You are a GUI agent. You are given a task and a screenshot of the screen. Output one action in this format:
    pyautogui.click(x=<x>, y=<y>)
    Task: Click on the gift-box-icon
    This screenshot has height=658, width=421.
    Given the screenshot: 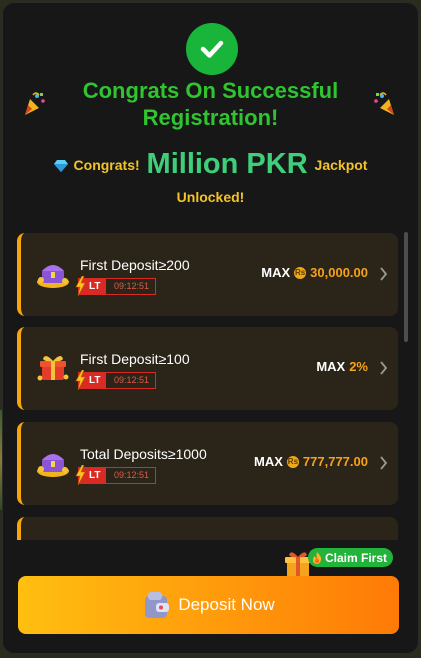 What is the action you would take?
    pyautogui.click(x=53, y=368)
    